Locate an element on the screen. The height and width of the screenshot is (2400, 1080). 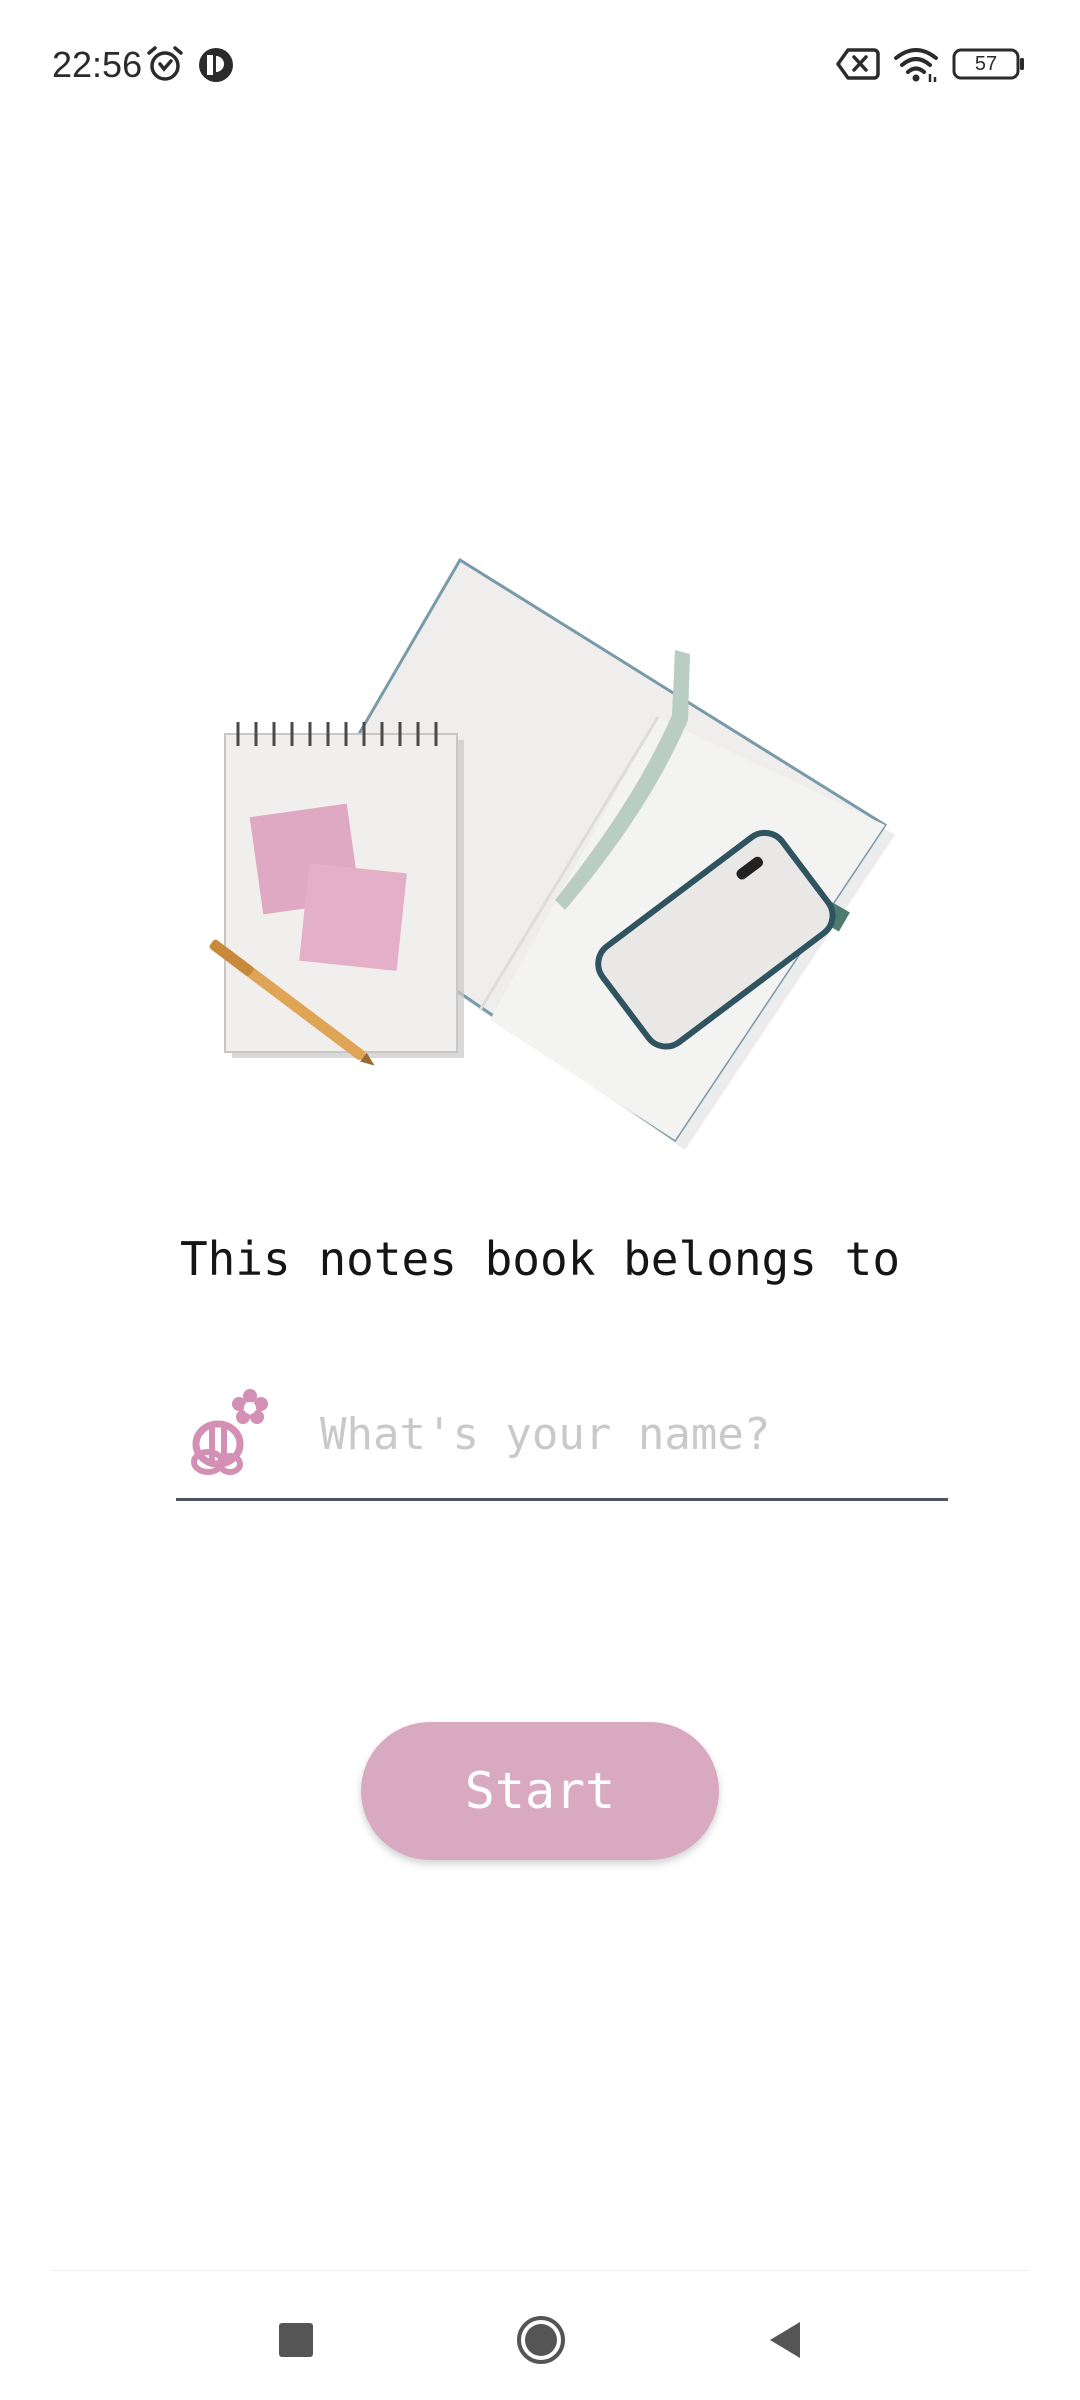
recents-icon is located at coordinates (296, 2340).